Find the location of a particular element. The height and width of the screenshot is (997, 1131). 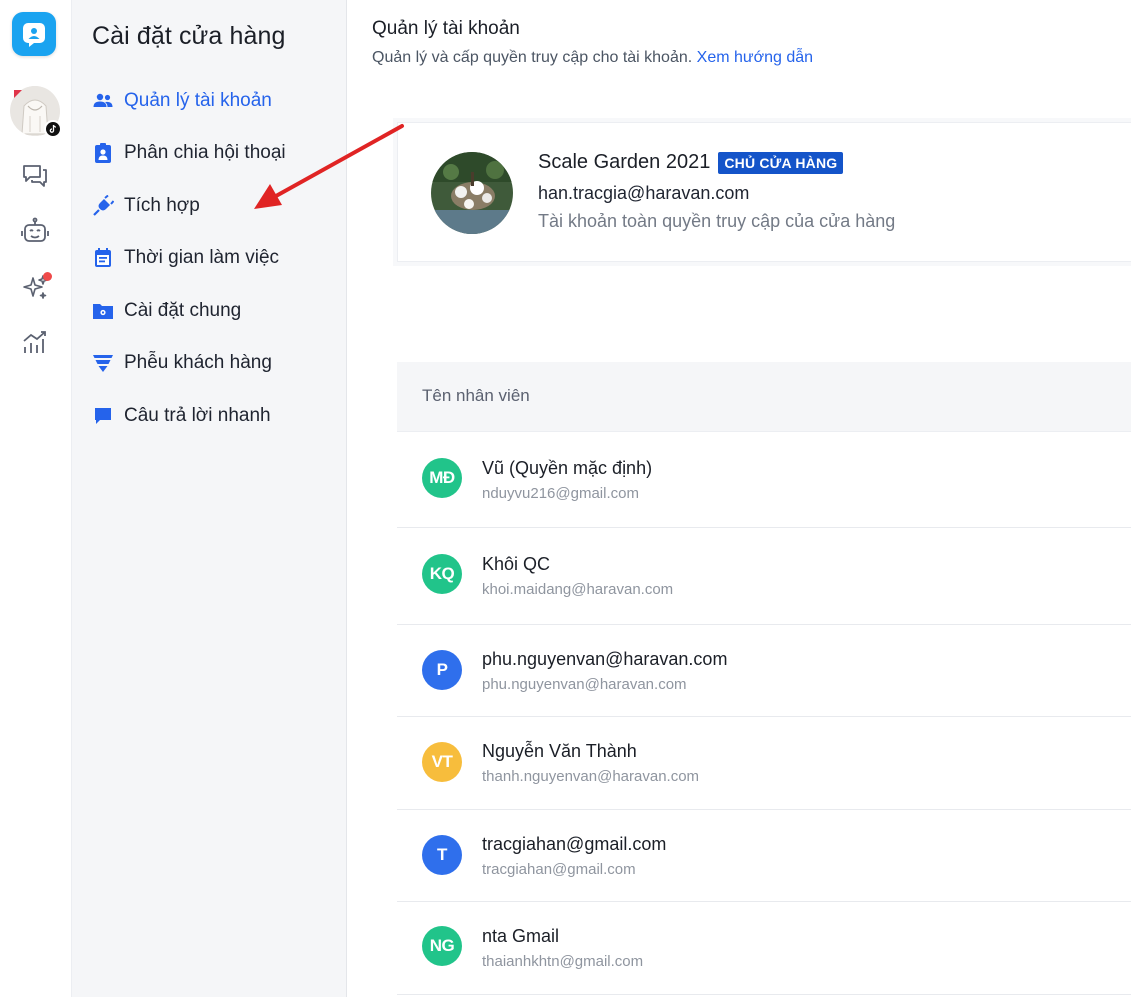

menu-item-integration: Tích hợp is located at coordinates (146, 206).